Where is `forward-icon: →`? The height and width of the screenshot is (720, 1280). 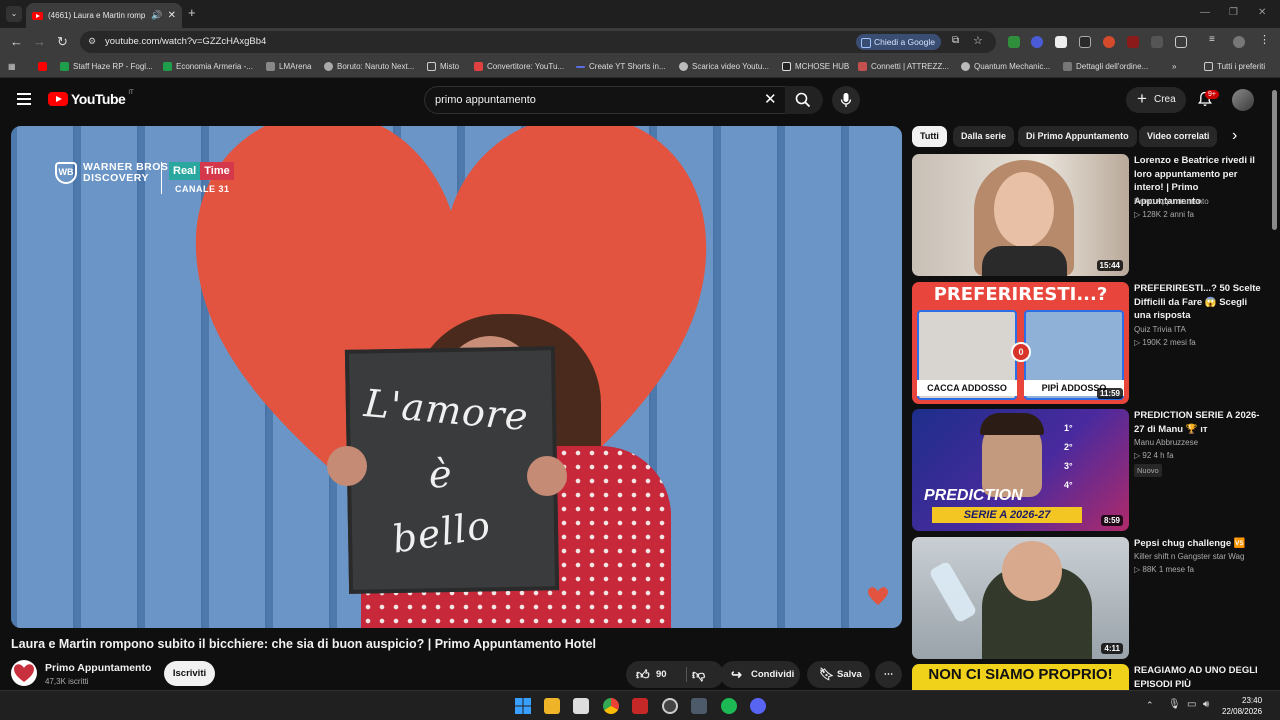
forward-icon: → is located at coordinates (39, 42).